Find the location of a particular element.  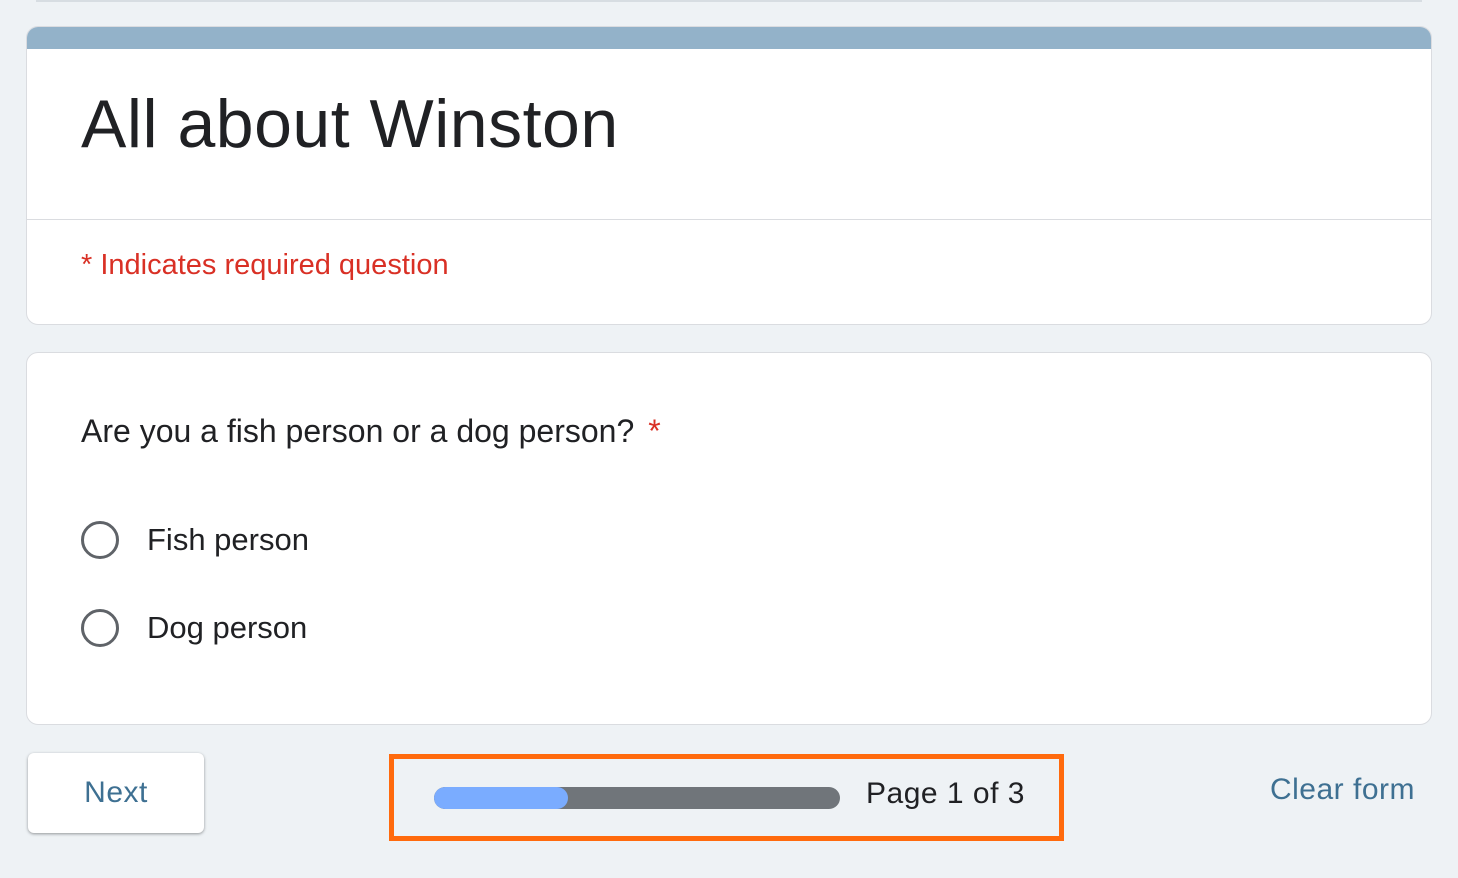

progress-indicator: Page 1 of 3 is located at coordinates (726, 797).